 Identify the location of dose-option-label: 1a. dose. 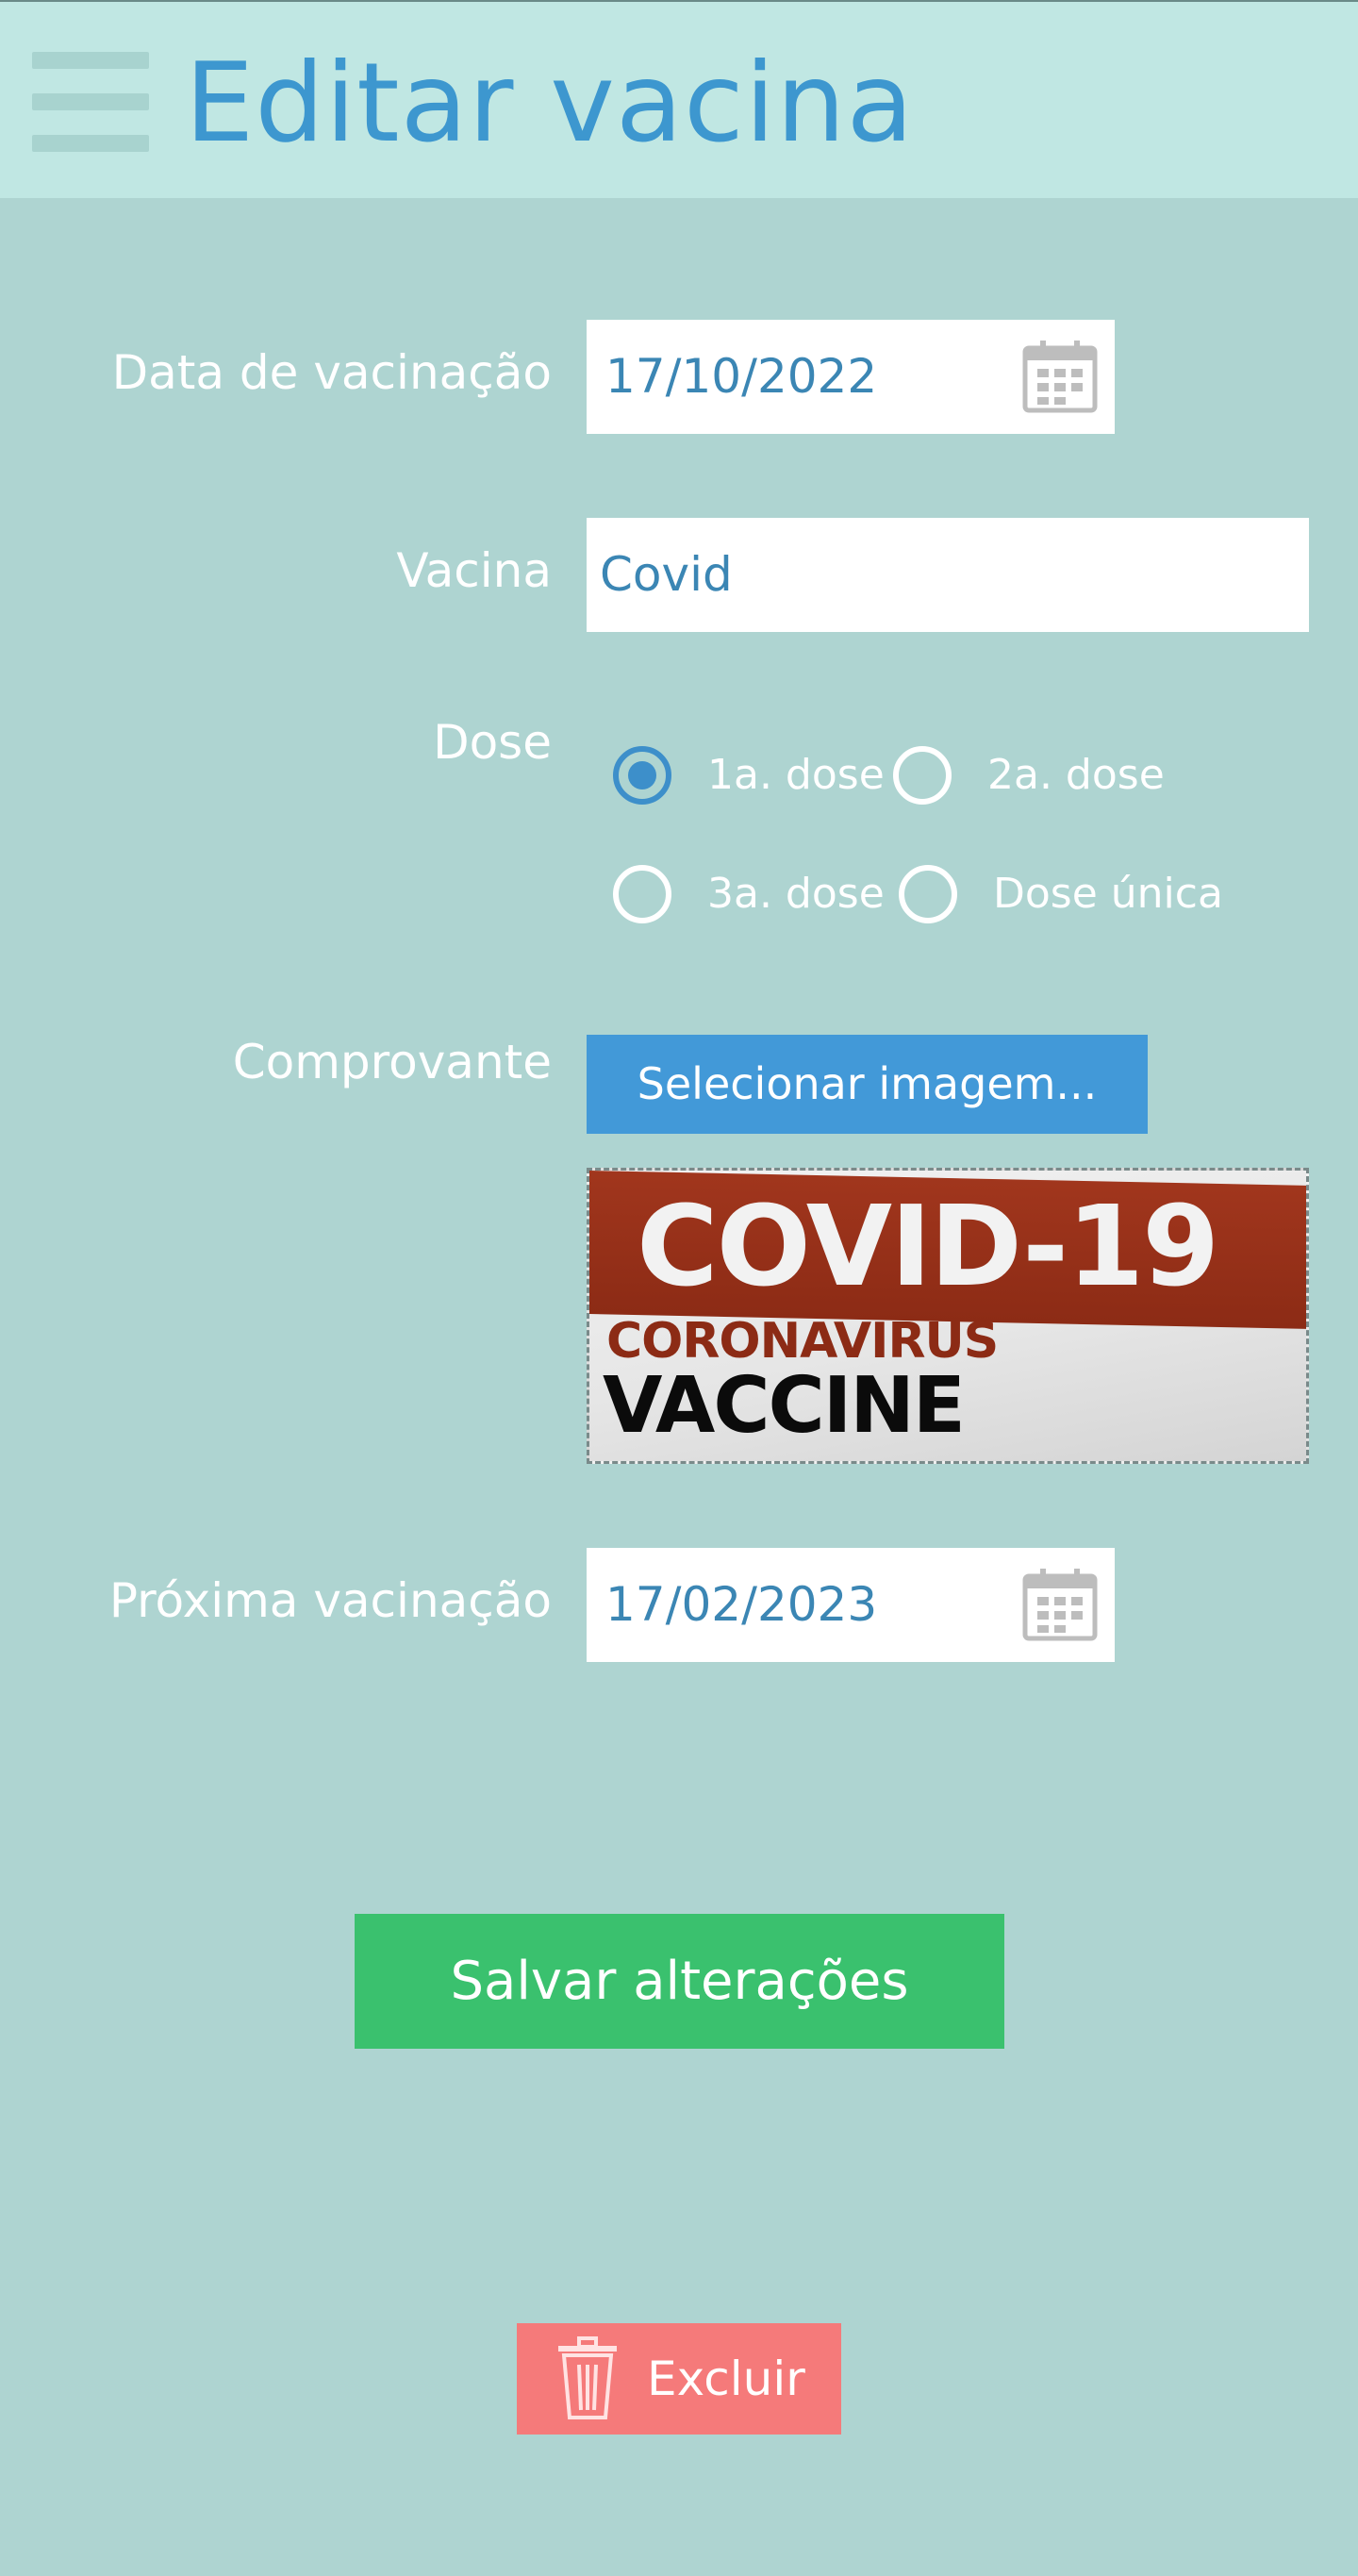
(796, 775).